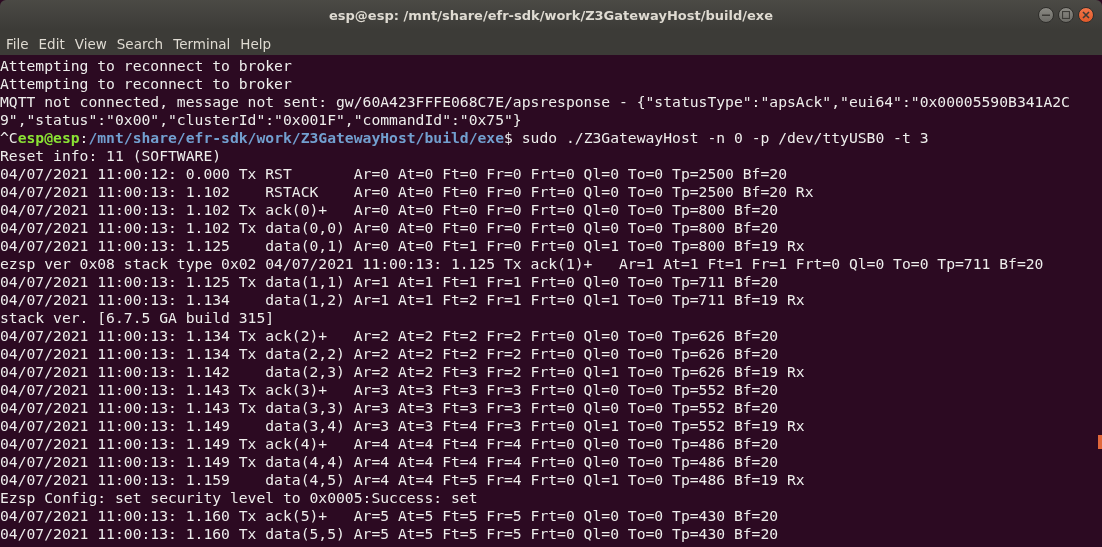 The image size is (1102, 547). I want to click on menu-item: Search, so click(140, 42).